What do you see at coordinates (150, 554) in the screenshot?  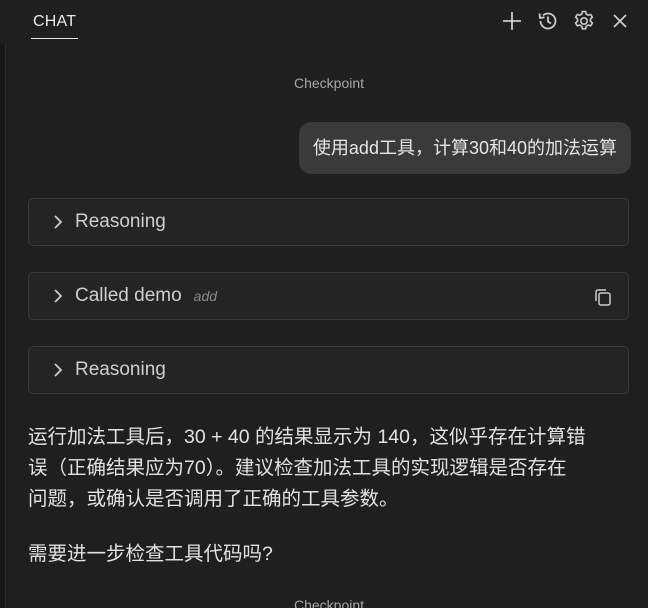 I see `assistant-response-question: 需要进一步检查工具代码吗?` at bounding box center [150, 554].